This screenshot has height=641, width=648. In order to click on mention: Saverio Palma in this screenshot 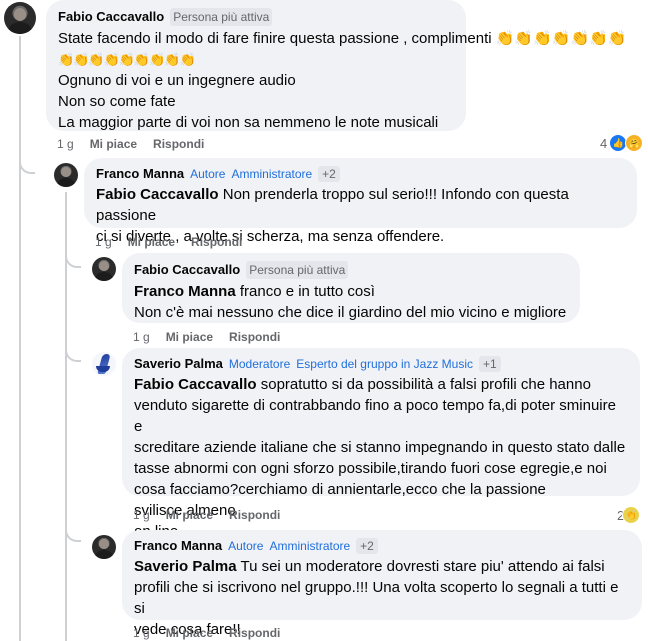, I will do `click(185, 566)`.